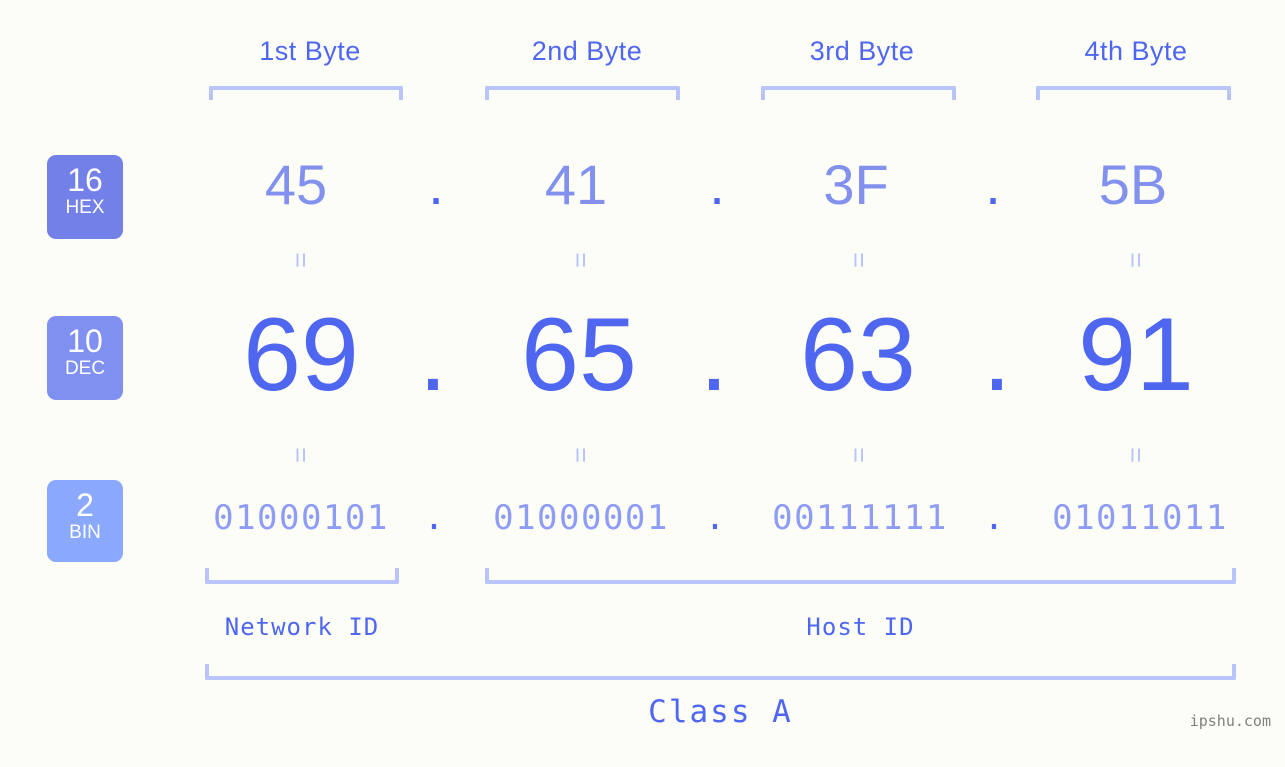 The height and width of the screenshot is (767, 1285). I want to click on host-id-label: Host ID, so click(860, 627).